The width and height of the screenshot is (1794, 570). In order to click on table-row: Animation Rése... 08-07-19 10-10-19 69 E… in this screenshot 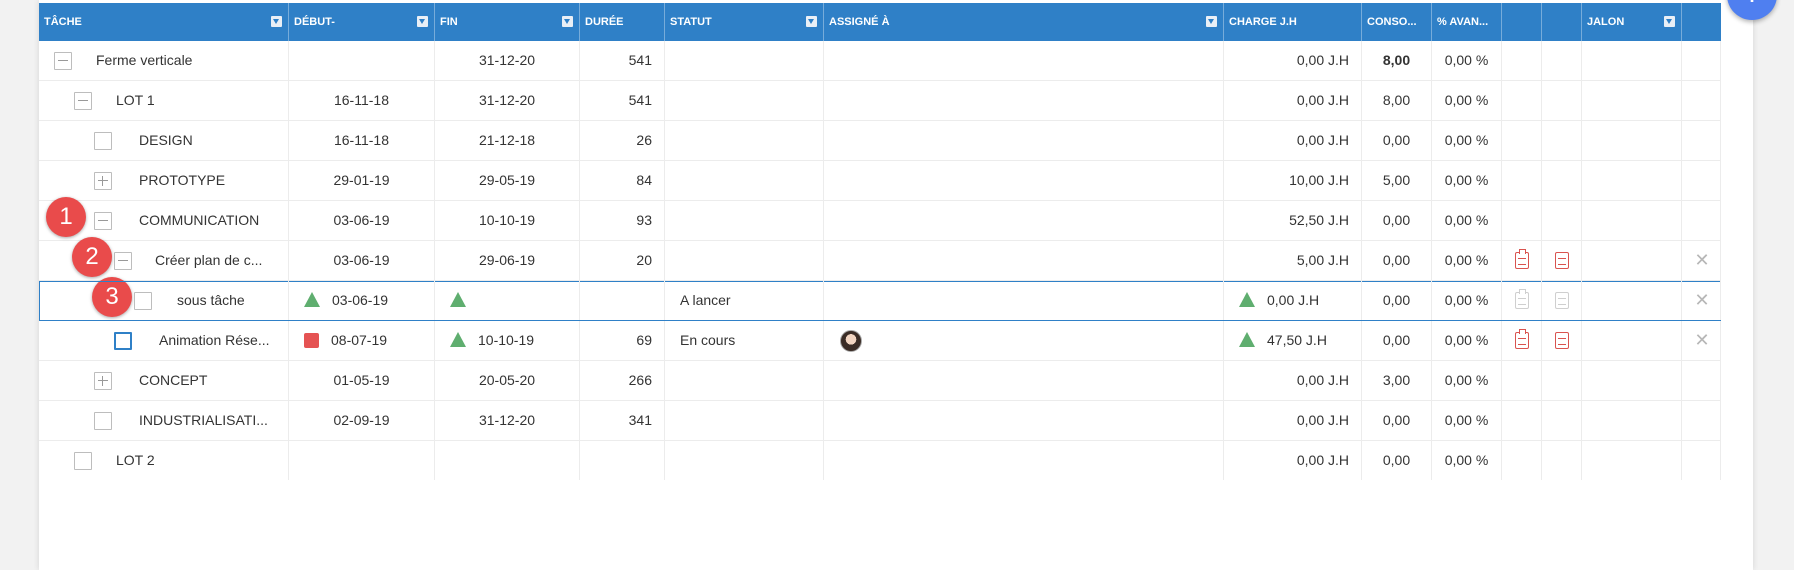, I will do `click(880, 341)`.